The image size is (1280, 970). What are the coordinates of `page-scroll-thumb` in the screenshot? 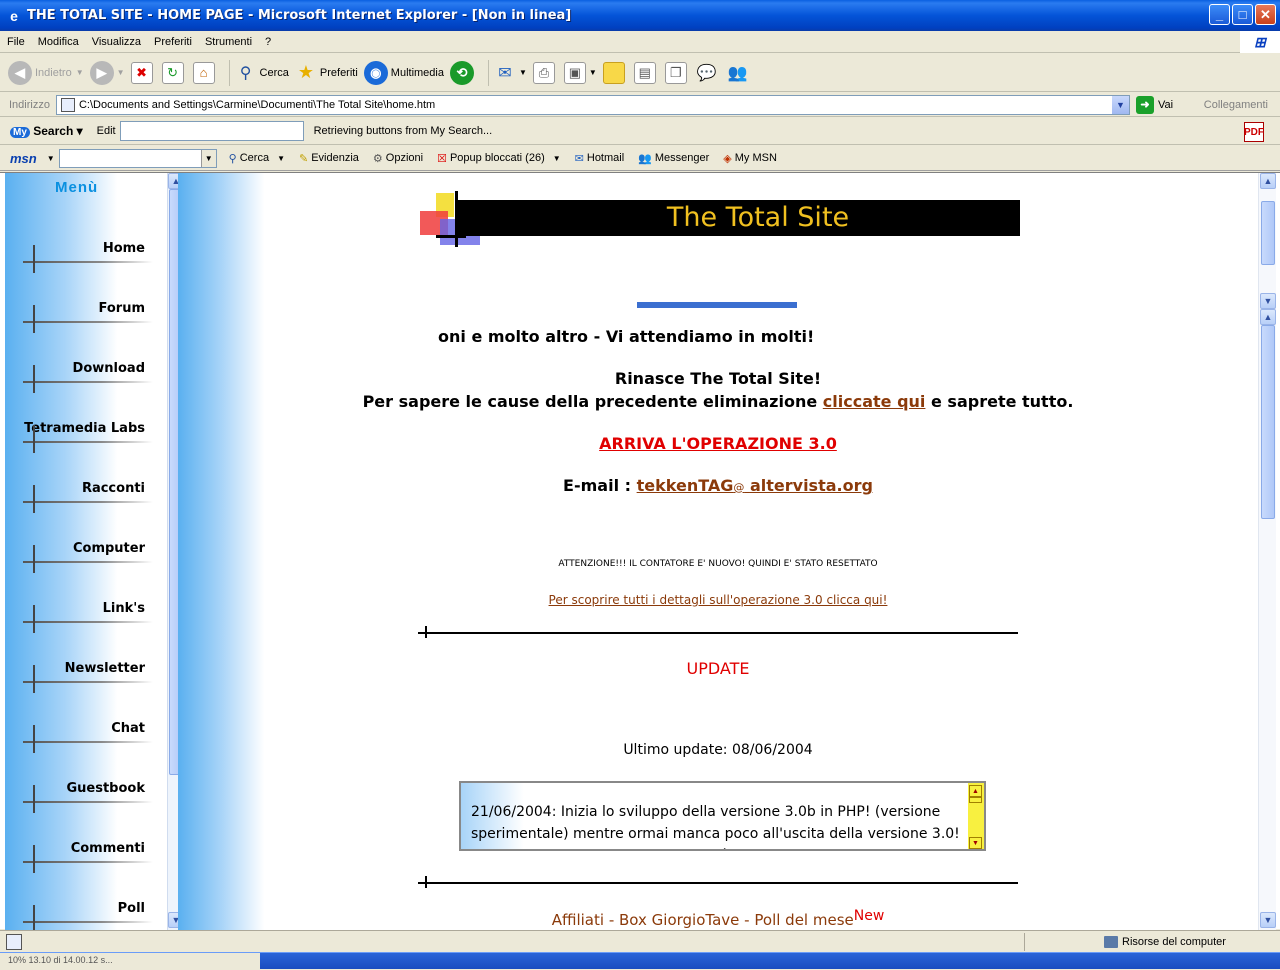 It's located at (1268, 422).